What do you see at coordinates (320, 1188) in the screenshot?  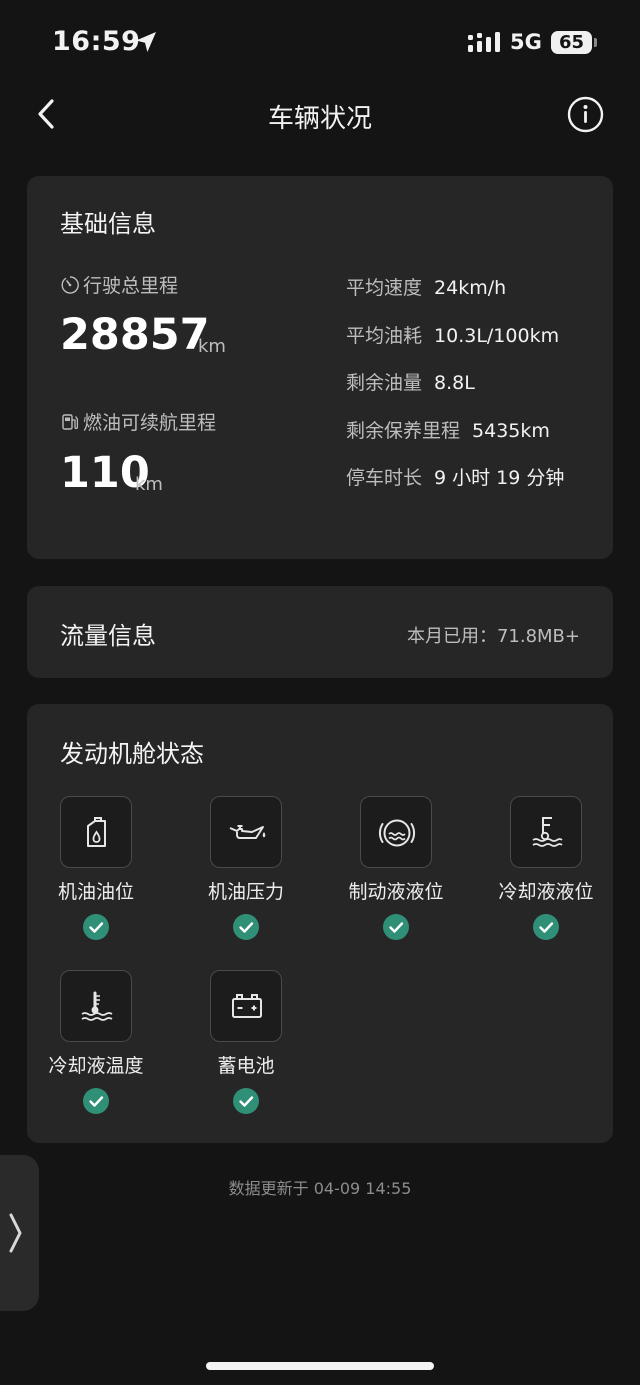 I see `data-update-time: 数据更新于 04-09 14:55` at bounding box center [320, 1188].